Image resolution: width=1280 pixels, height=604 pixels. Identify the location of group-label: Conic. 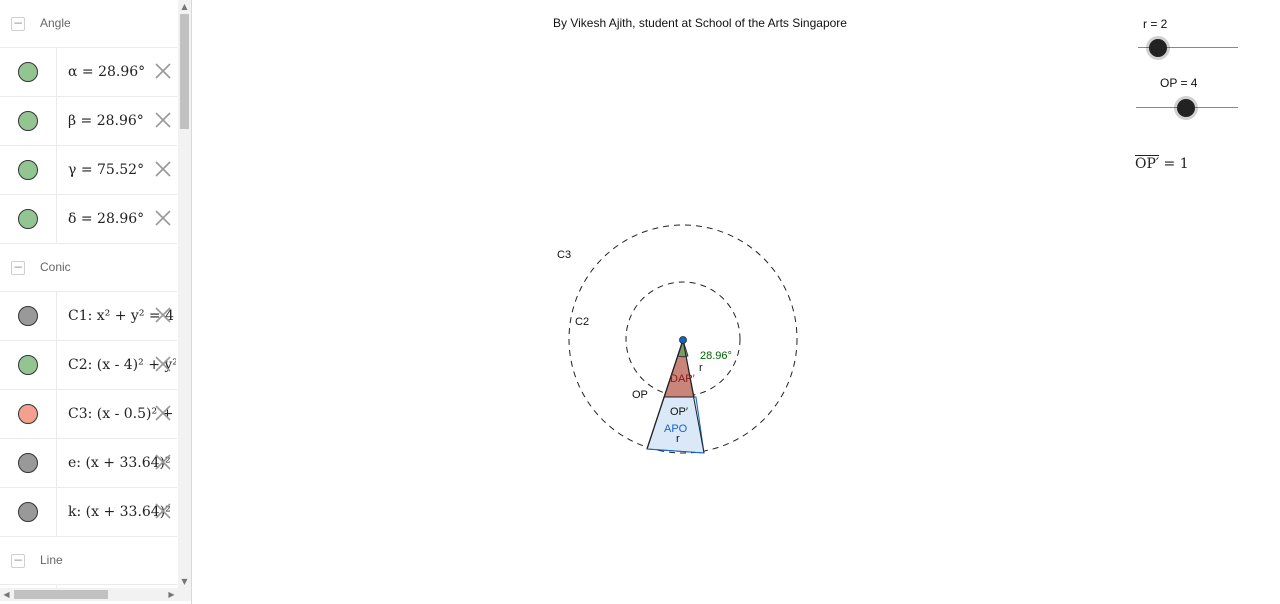
(55, 267).